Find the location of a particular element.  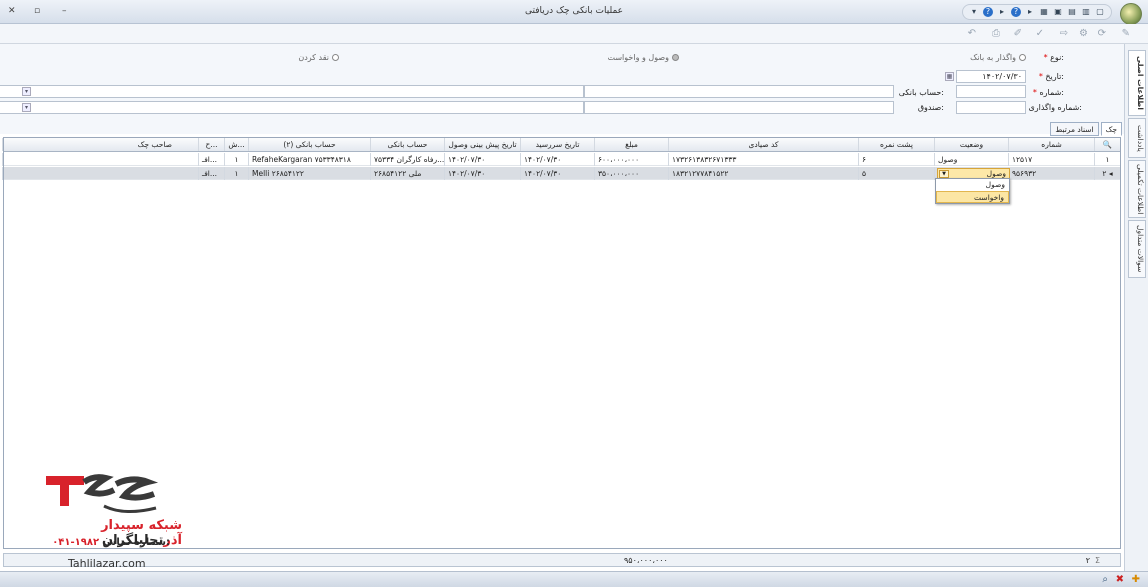

cell-back: ۵ is located at coordinates (896, 173).